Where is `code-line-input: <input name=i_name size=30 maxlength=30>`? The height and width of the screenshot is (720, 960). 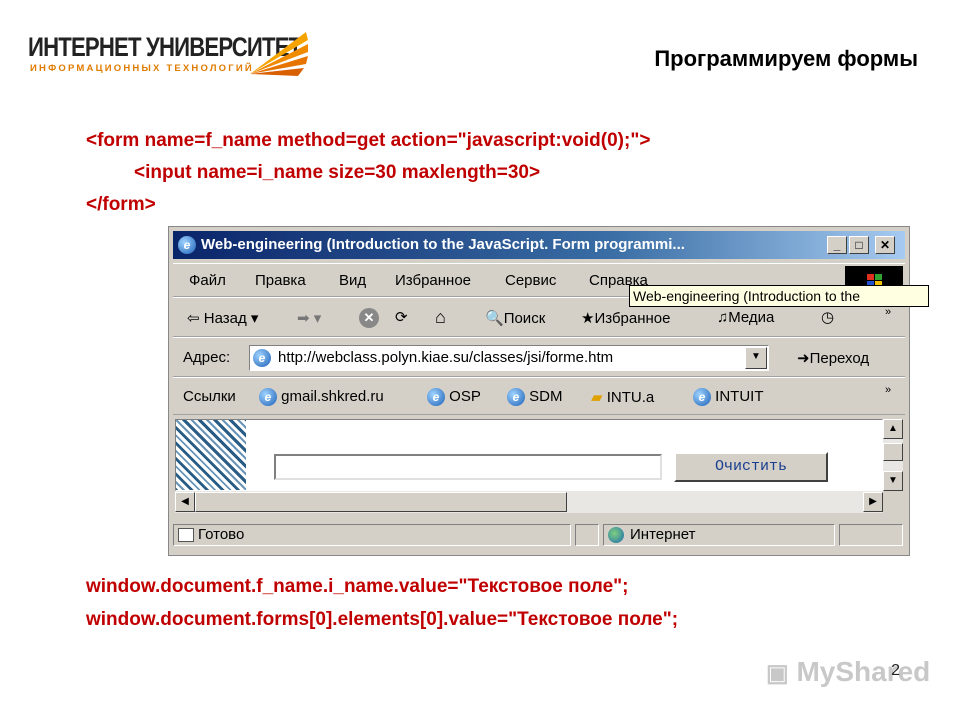 code-line-input: <input name=i_name size=30 maxlength=30> is located at coordinates (337, 172).